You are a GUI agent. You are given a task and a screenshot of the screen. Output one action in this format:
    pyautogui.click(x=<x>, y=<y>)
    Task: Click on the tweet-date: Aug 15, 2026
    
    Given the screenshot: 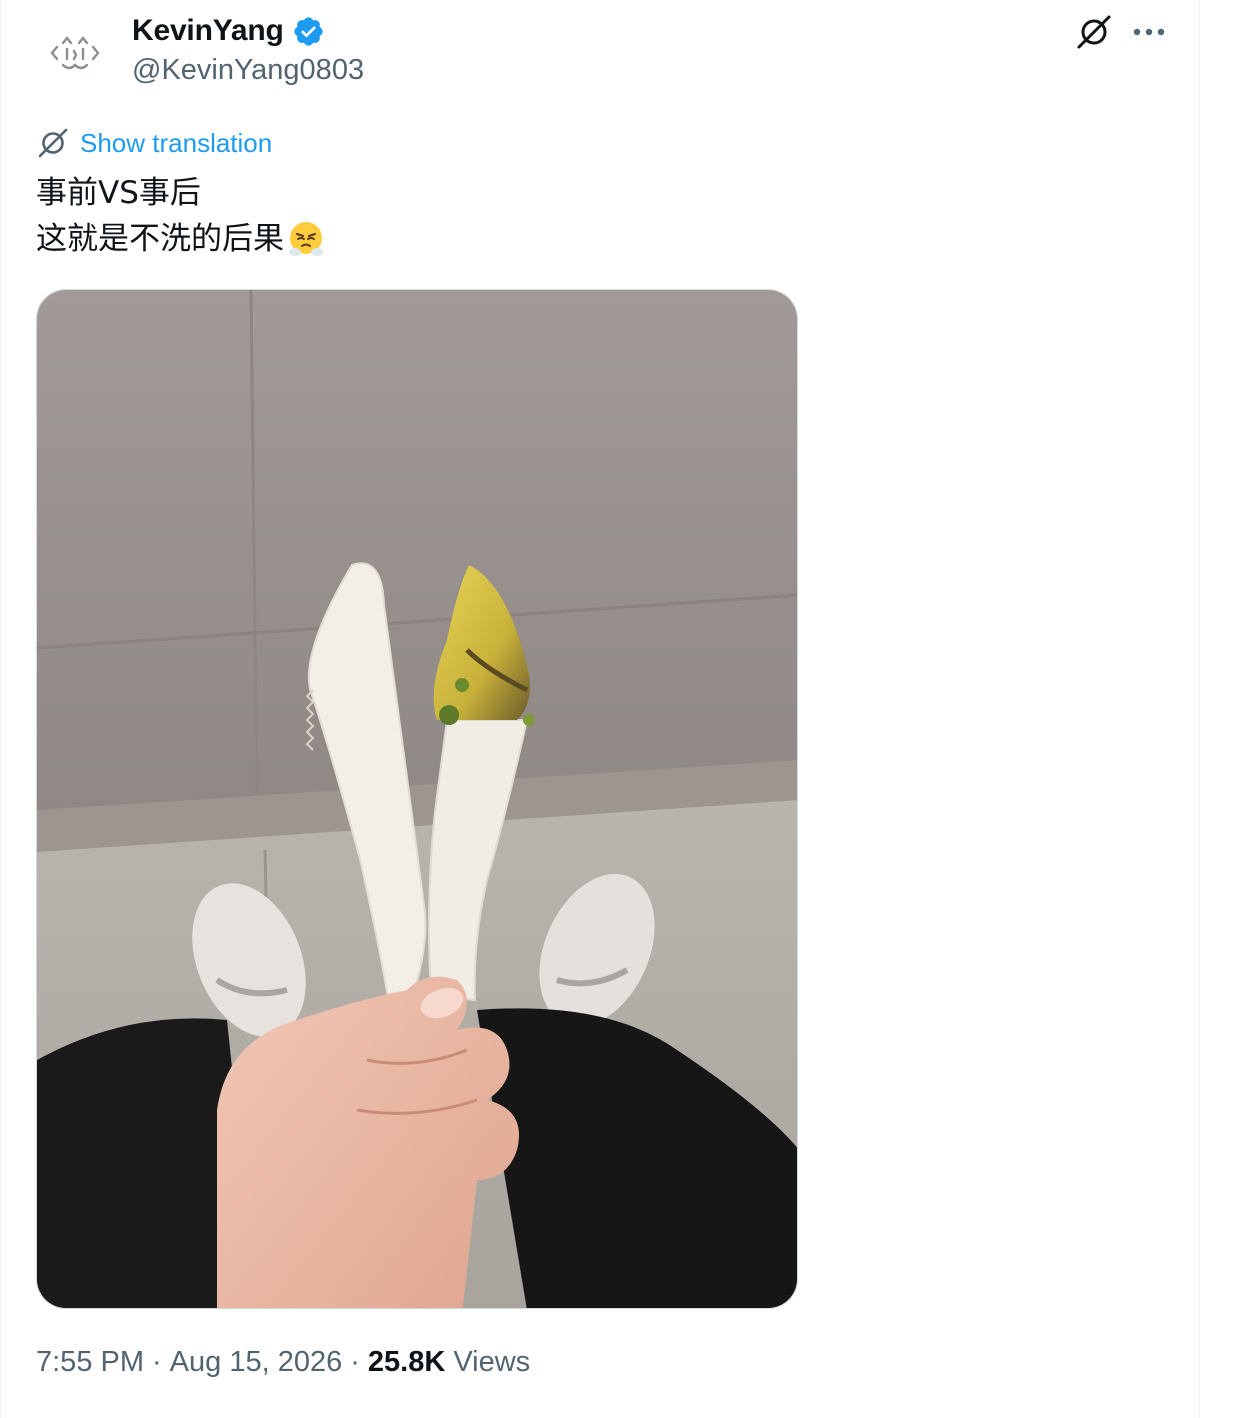 What is the action you would take?
    pyautogui.click(x=256, y=1362)
    